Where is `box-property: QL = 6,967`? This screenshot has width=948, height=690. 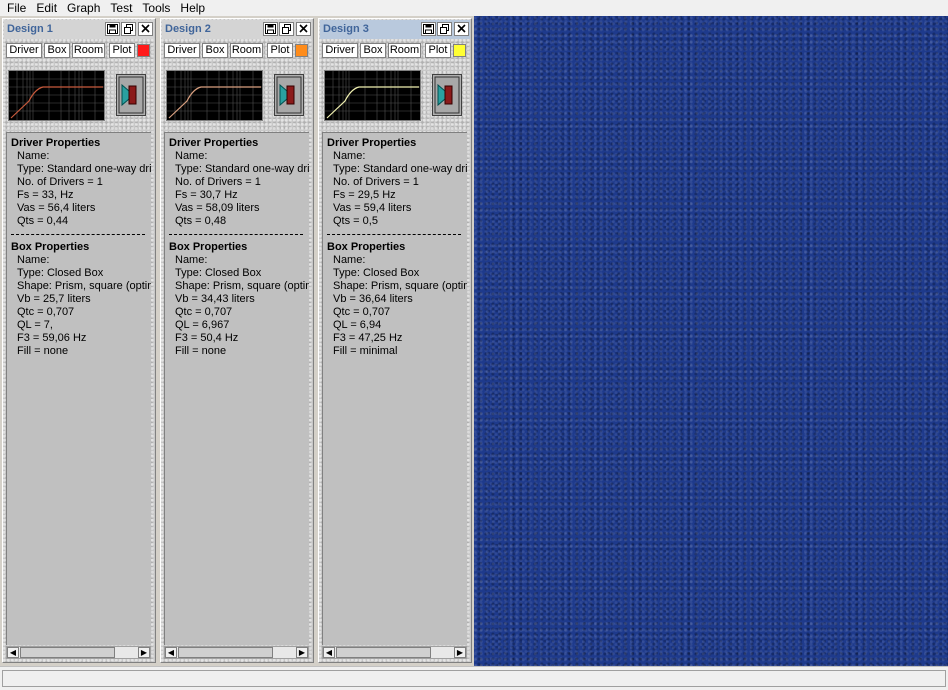
box-property: QL = 6,967 is located at coordinates (202, 325).